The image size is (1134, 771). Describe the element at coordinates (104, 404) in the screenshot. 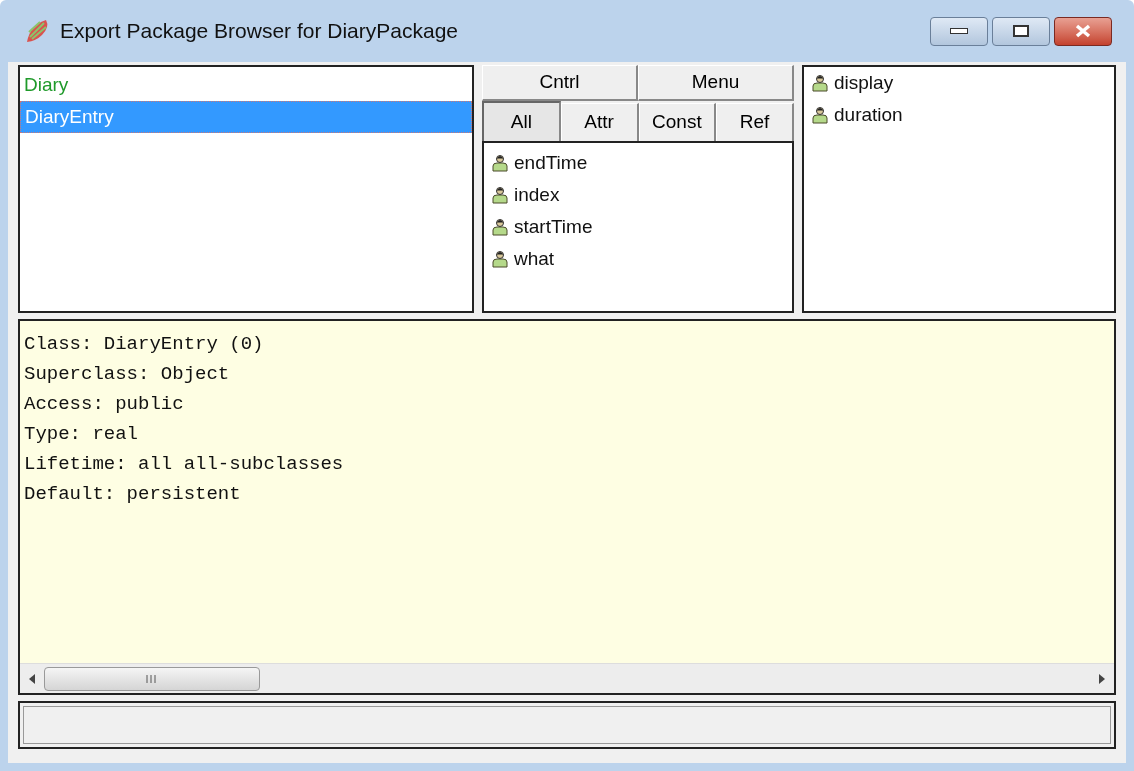

I see `detail-line: Access: public` at that location.